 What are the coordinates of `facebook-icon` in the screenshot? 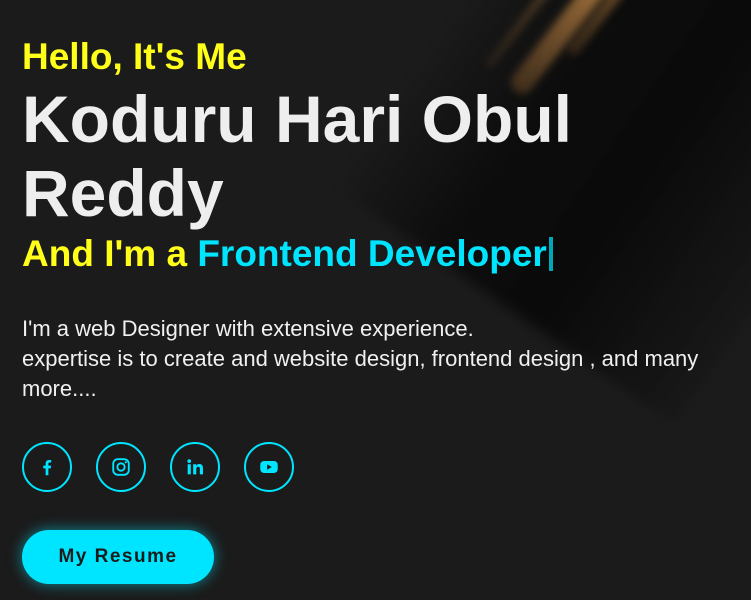 It's located at (47, 467).